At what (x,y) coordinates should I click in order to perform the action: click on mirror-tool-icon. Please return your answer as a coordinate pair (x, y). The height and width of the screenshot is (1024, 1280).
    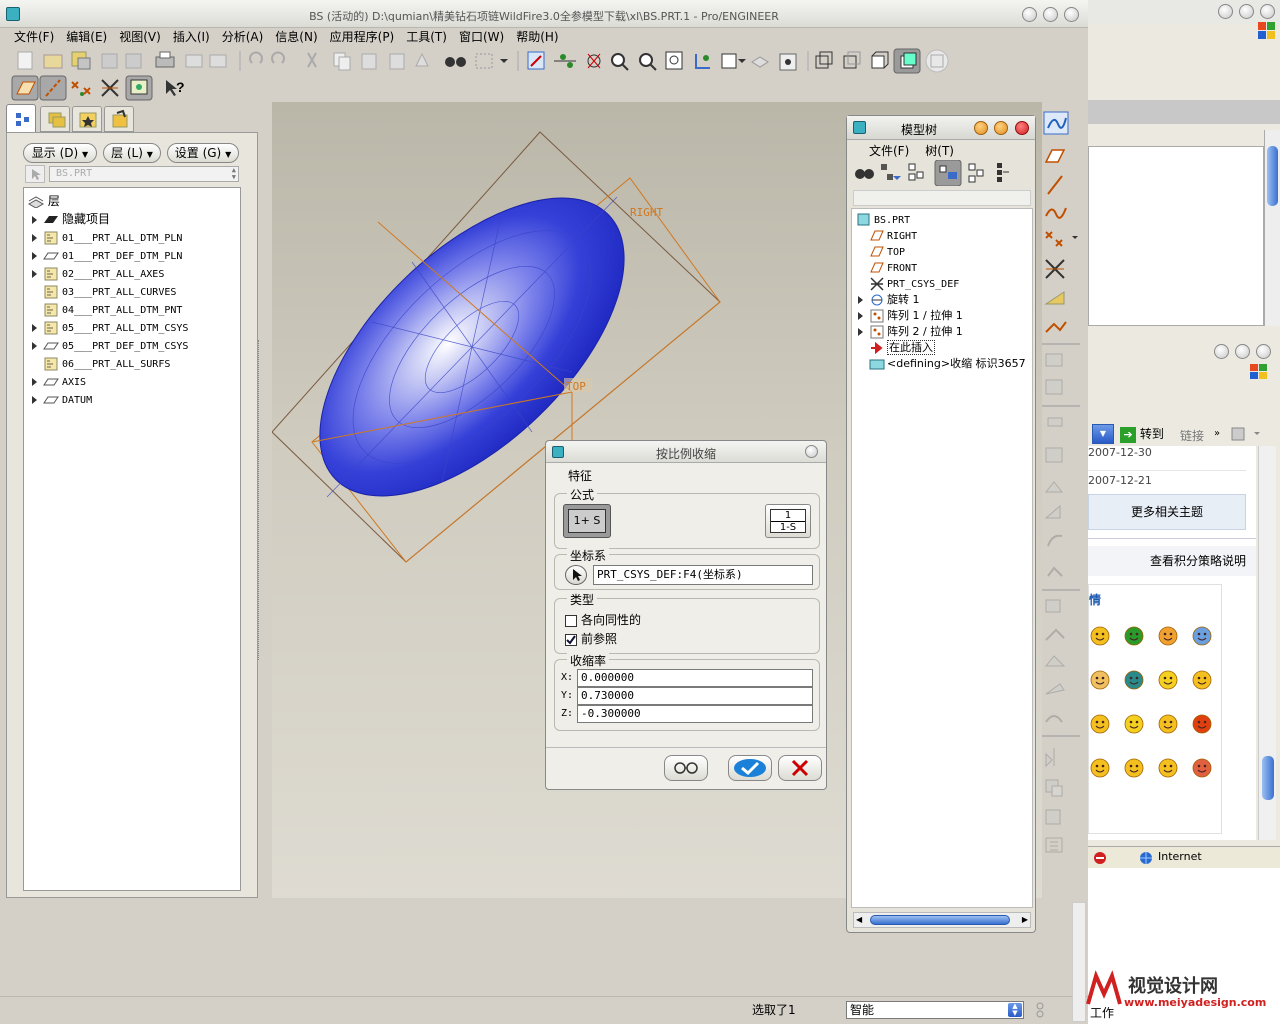
    Looking at the image, I should click on (1050, 758).